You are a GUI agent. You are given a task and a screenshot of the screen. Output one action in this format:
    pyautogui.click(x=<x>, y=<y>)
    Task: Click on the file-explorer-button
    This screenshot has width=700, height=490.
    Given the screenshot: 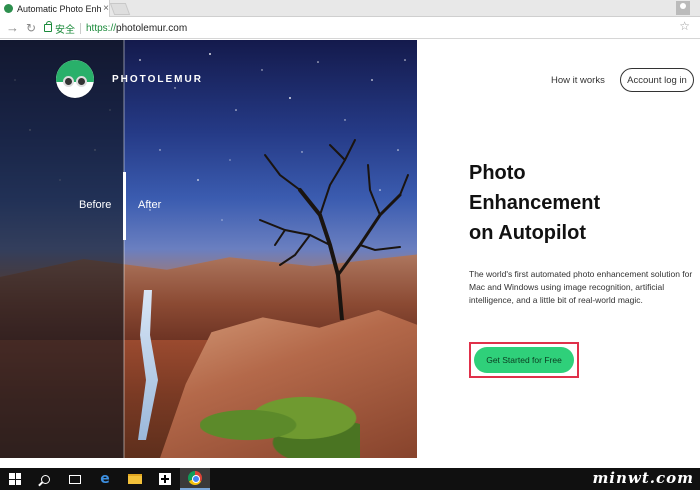 What is the action you would take?
    pyautogui.click(x=135, y=479)
    